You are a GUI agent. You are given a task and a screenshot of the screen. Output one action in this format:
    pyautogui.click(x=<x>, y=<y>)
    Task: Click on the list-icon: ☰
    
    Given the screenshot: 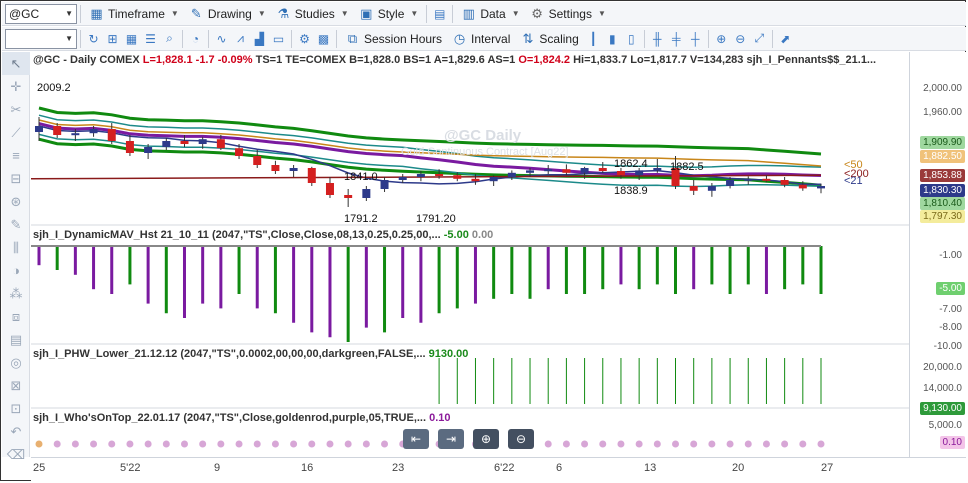 What is the action you would take?
    pyautogui.click(x=150, y=39)
    